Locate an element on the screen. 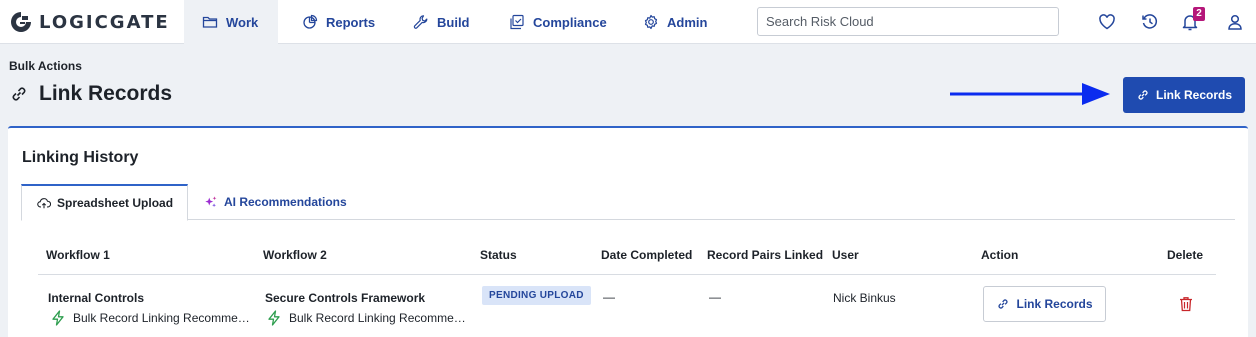  sparkle-icon is located at coordinates (211, 202).